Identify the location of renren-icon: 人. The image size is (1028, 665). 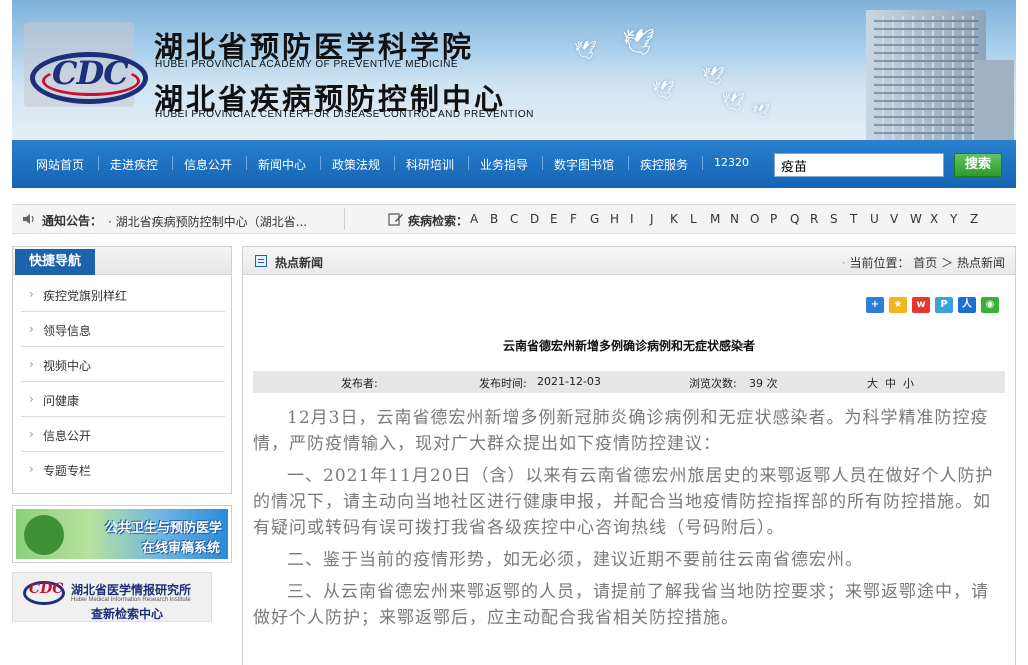
(967, 305).